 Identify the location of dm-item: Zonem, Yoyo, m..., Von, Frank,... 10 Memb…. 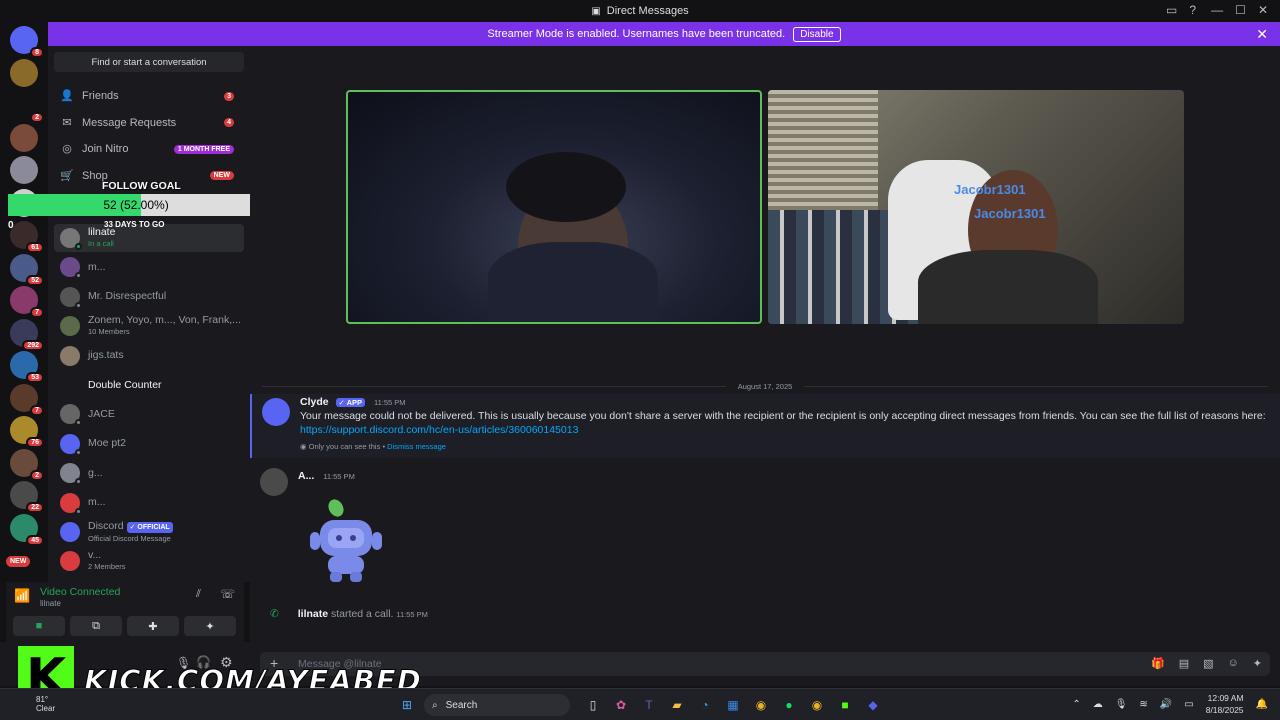
(149, 326).